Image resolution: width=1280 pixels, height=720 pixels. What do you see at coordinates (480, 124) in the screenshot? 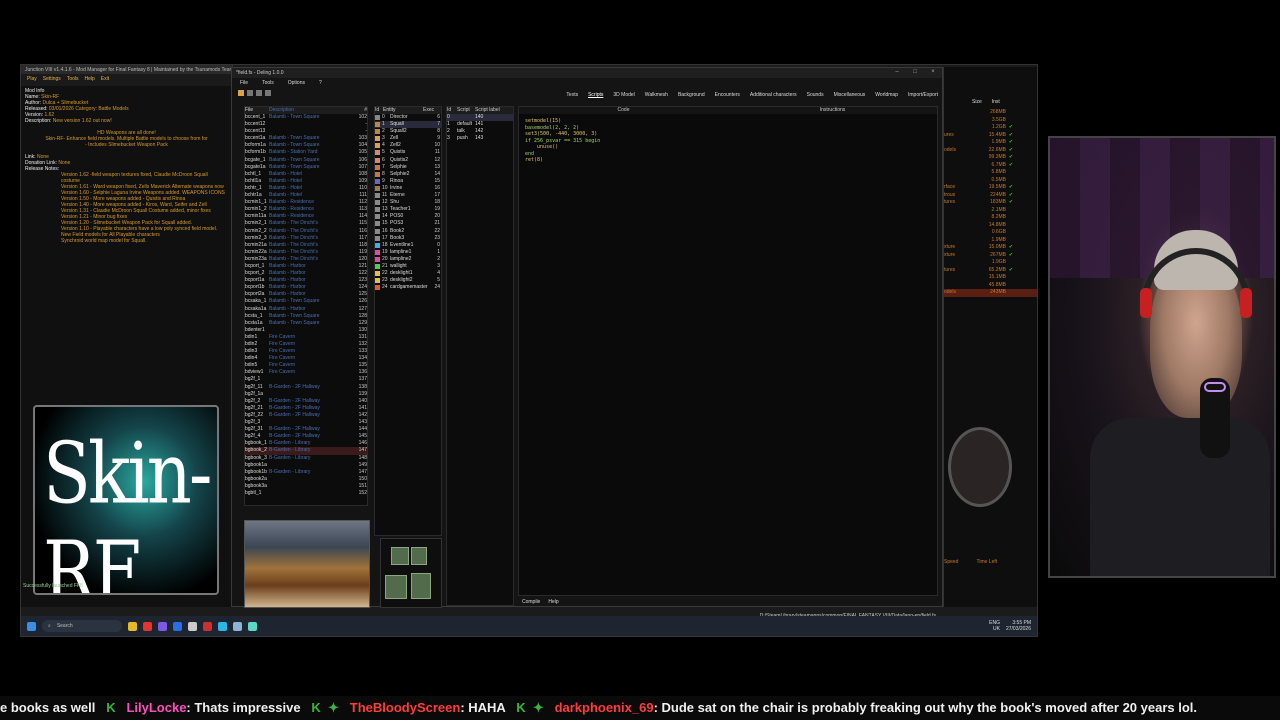
I see `script-row: 1 default 141` at bounding box center [480, 124].